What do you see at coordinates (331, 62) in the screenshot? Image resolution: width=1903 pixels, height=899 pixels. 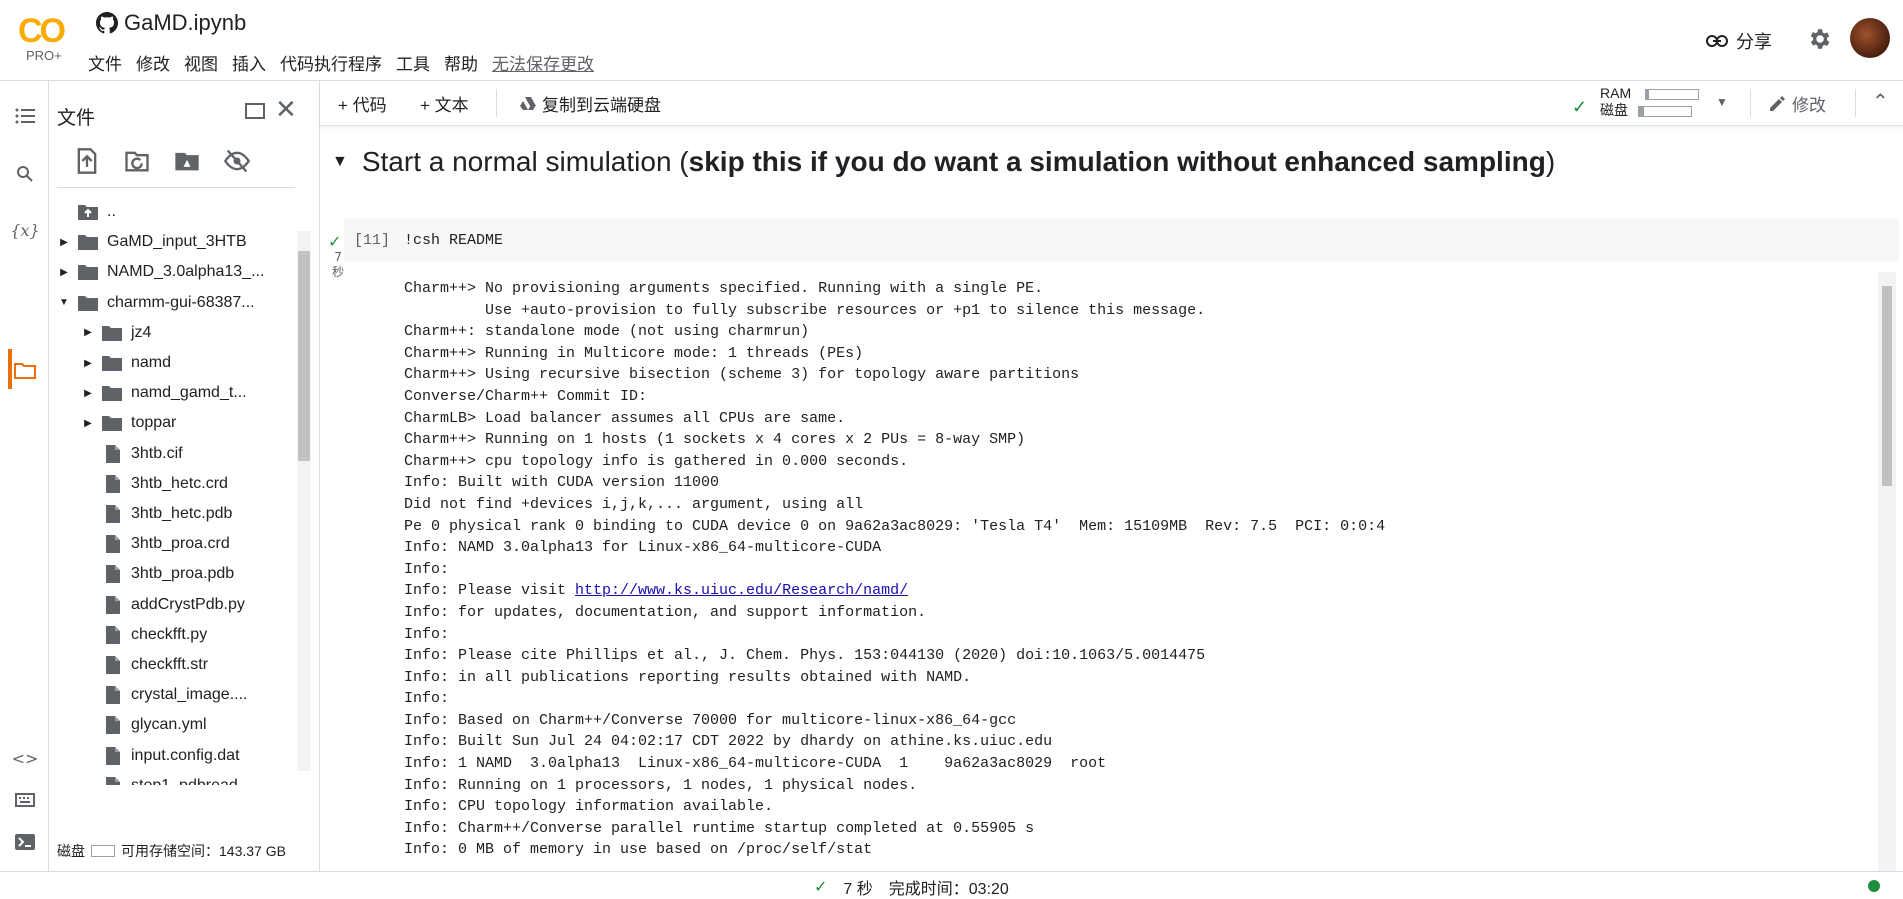 I see `menu-runtime: 代码执行程序` at bounding box center [331, 62].